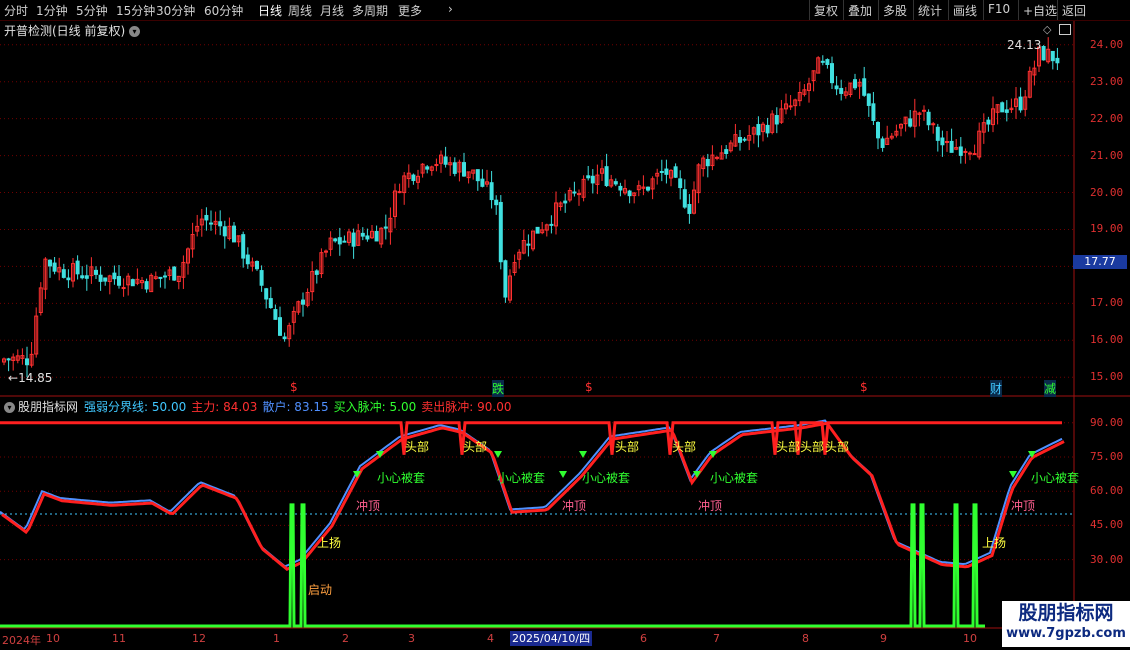  What do you see at coordinates (1066, 633) in the screenshot?
I see `watermark-url: www.7gpzb.com` at bounding box center [1066, 633].